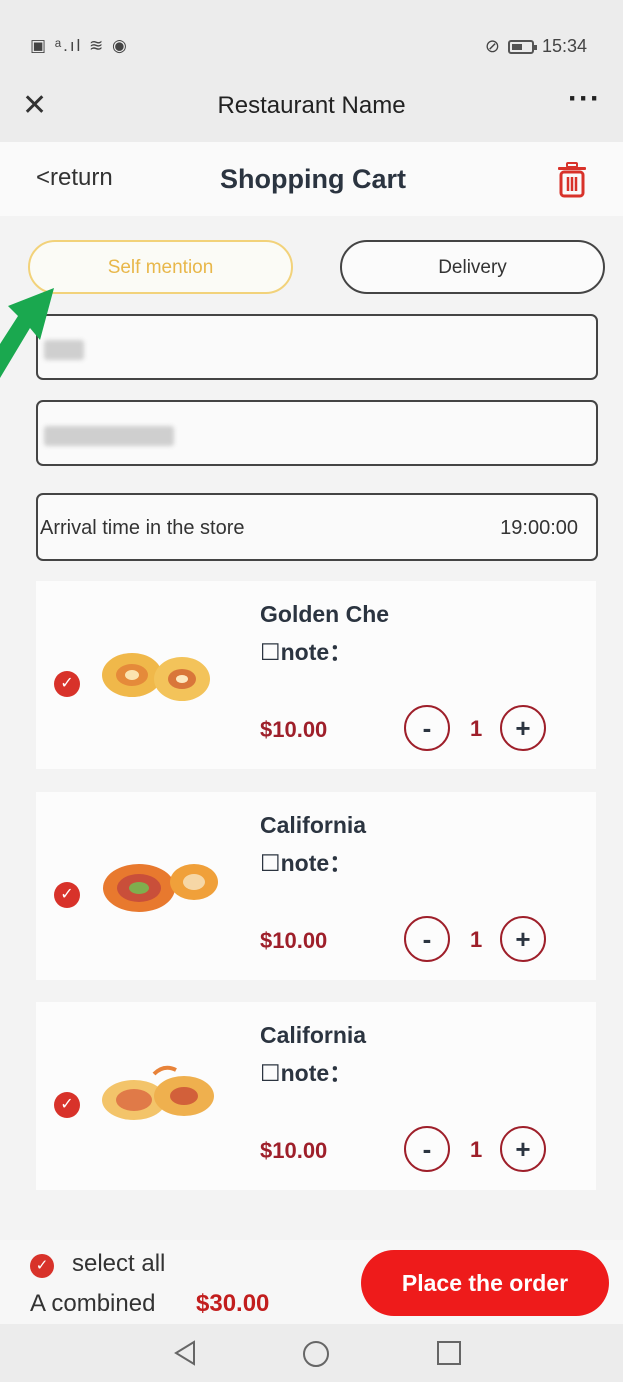 The image size is (623, 1382). What do you see at coordinates (492, 46) in the screenshot?
I see `speed-icon: ⊘` at bounding box center [492, 46].